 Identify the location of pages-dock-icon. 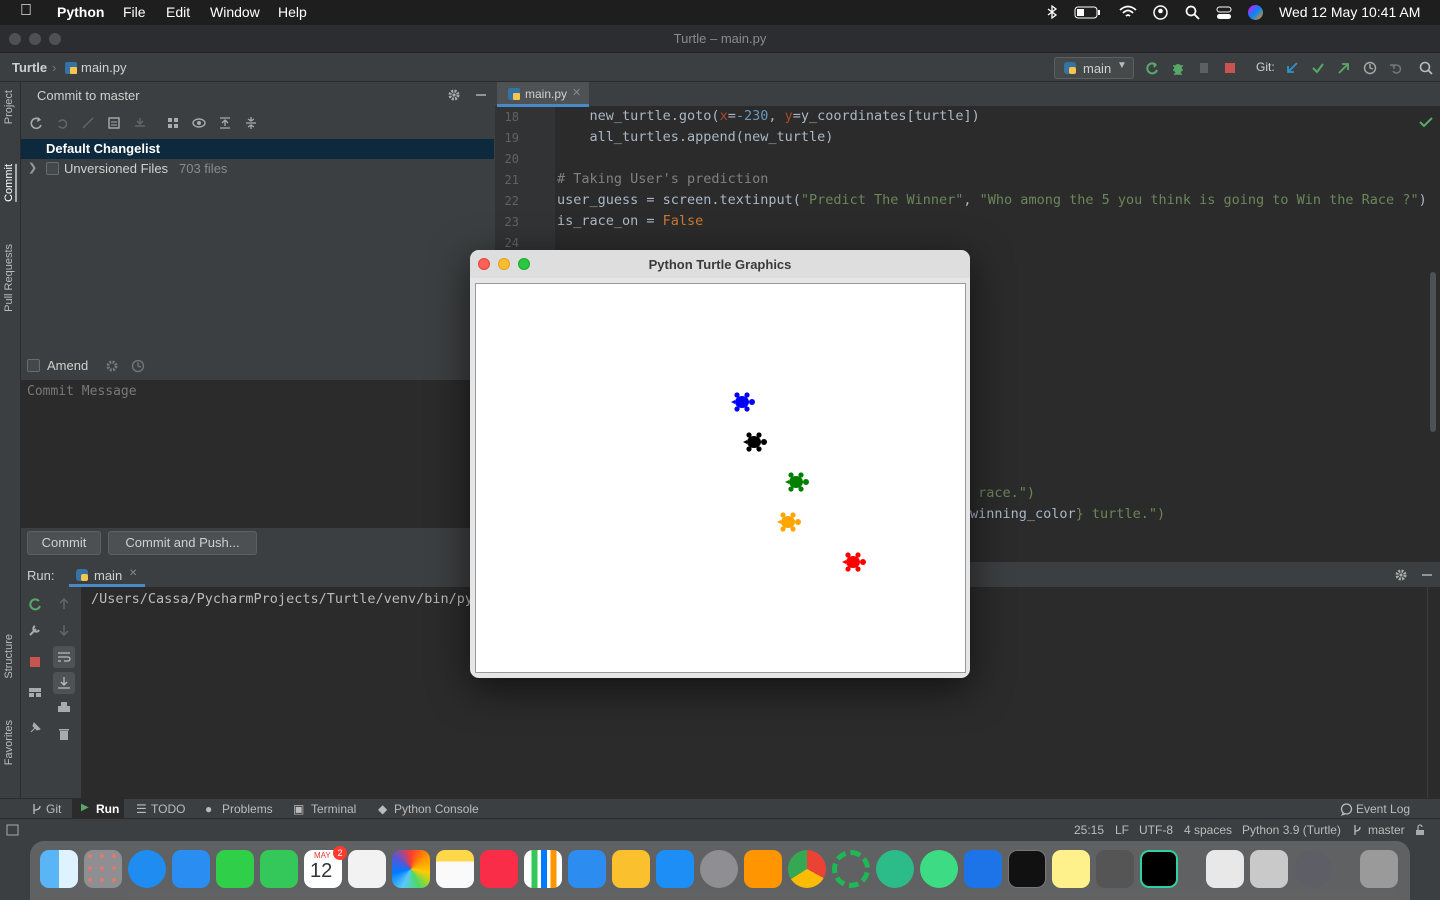
(631, 869).